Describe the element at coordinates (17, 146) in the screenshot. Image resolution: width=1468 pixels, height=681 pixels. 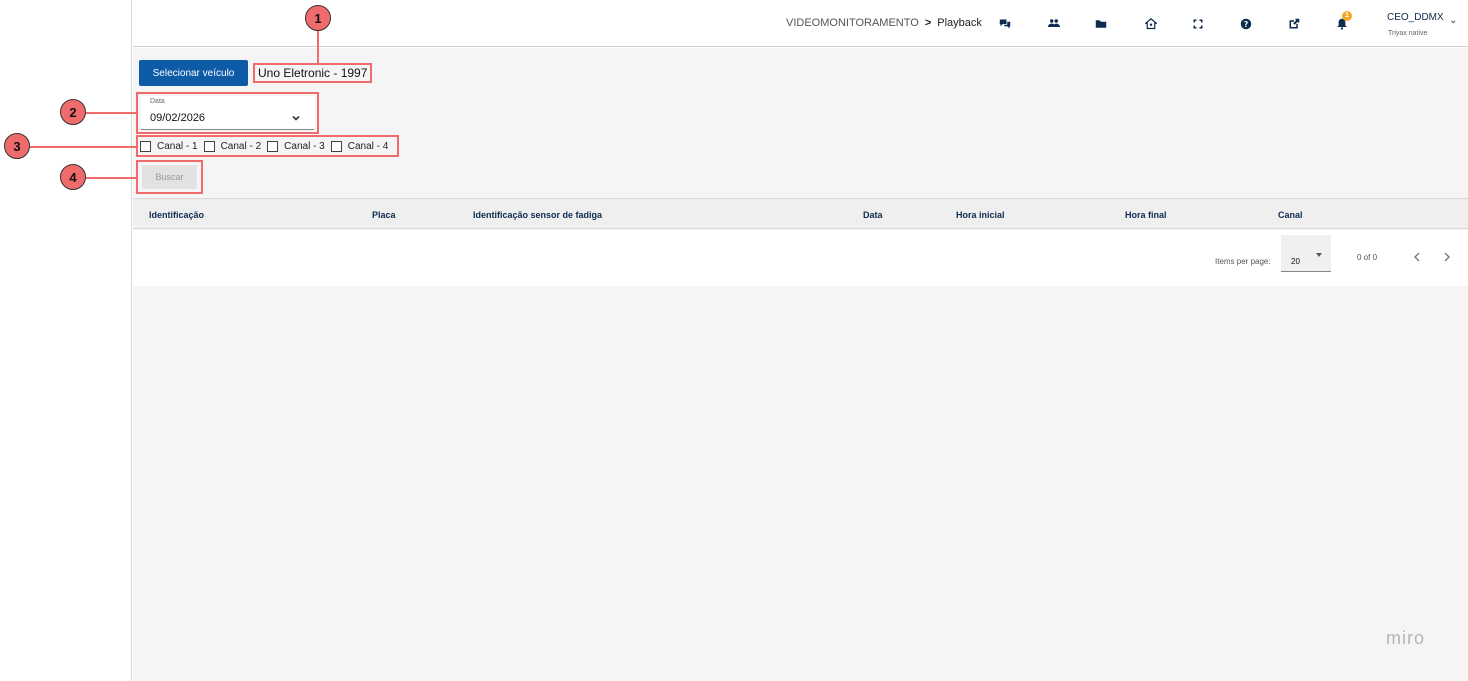
I see `callout-3: 3` at that location.